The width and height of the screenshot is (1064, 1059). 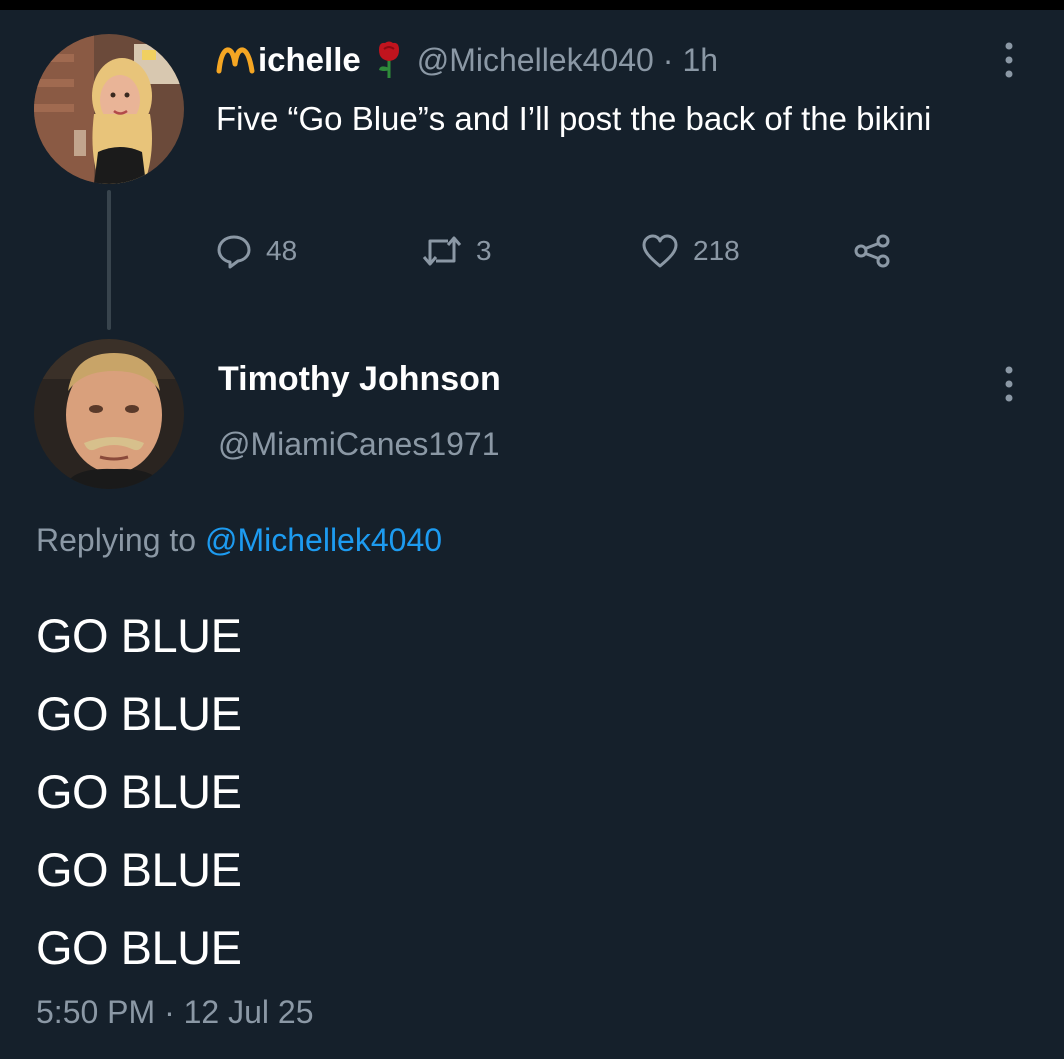 I want to click on like-action: 218, so click(x=690, y=251).